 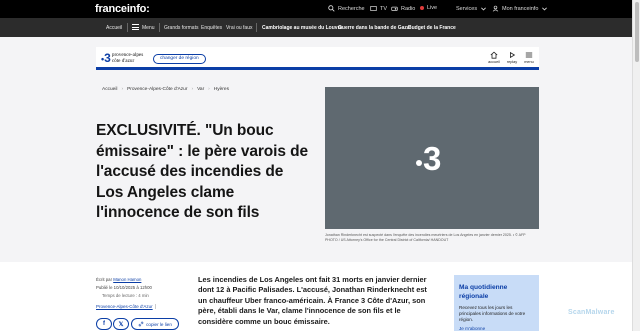 I want to click on tv-icon, so click(x=373, y=8).